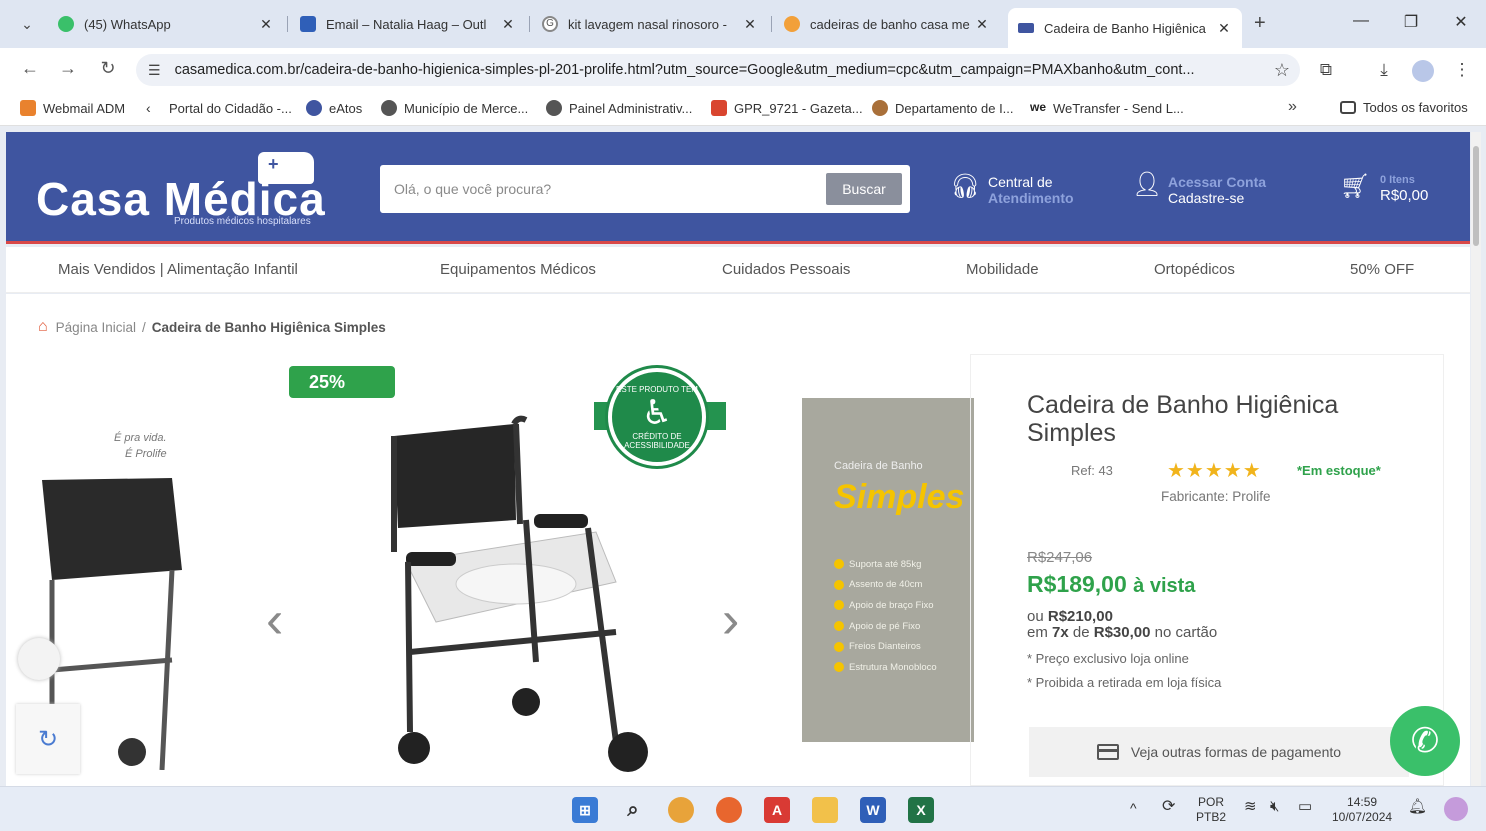  I want to click on extensions-icon: ⧉, so click(1326, 70).